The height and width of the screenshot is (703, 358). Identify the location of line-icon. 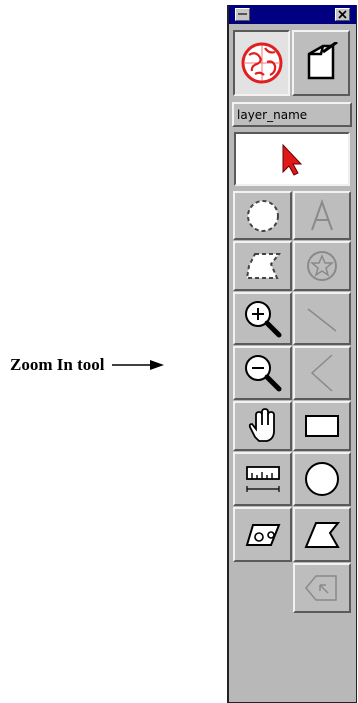
(322, 319).